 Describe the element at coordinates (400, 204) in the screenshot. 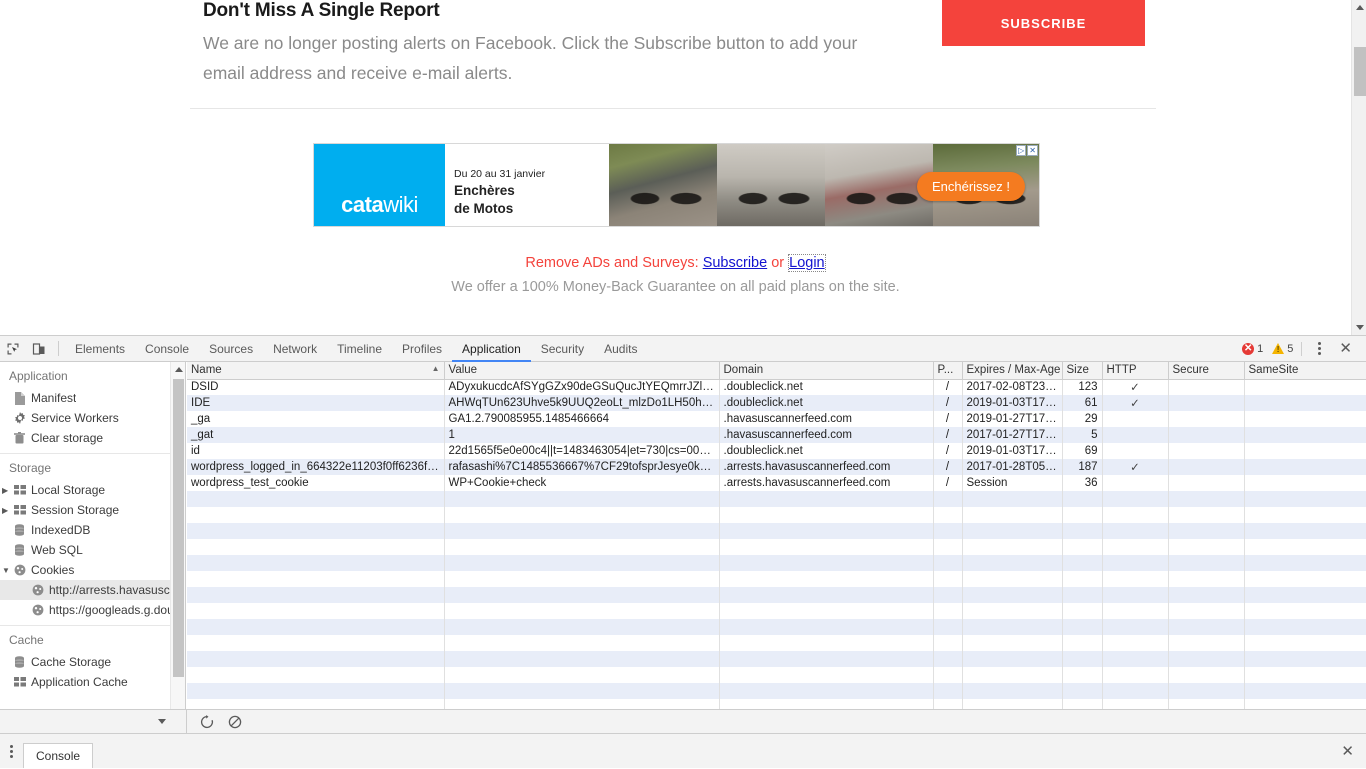

I see `ad-logo-light: wiki` at that location.